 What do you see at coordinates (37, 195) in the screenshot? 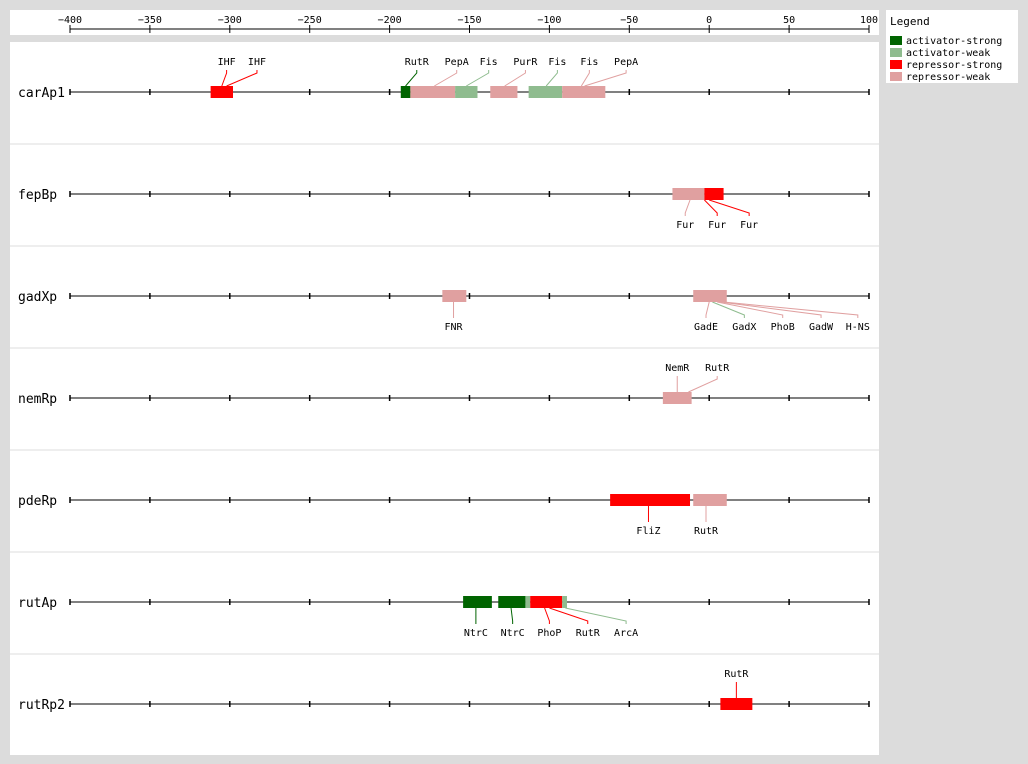
I see `promoter-label: fepBp` at bounding box center [37, 195].